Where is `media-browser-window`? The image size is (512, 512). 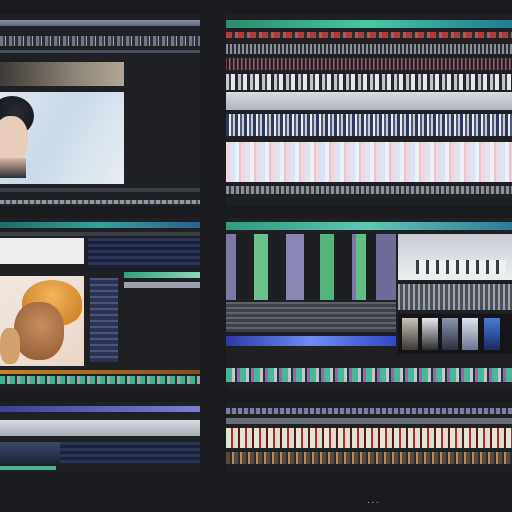 media-browser-window is located at coordinates (100, 303).